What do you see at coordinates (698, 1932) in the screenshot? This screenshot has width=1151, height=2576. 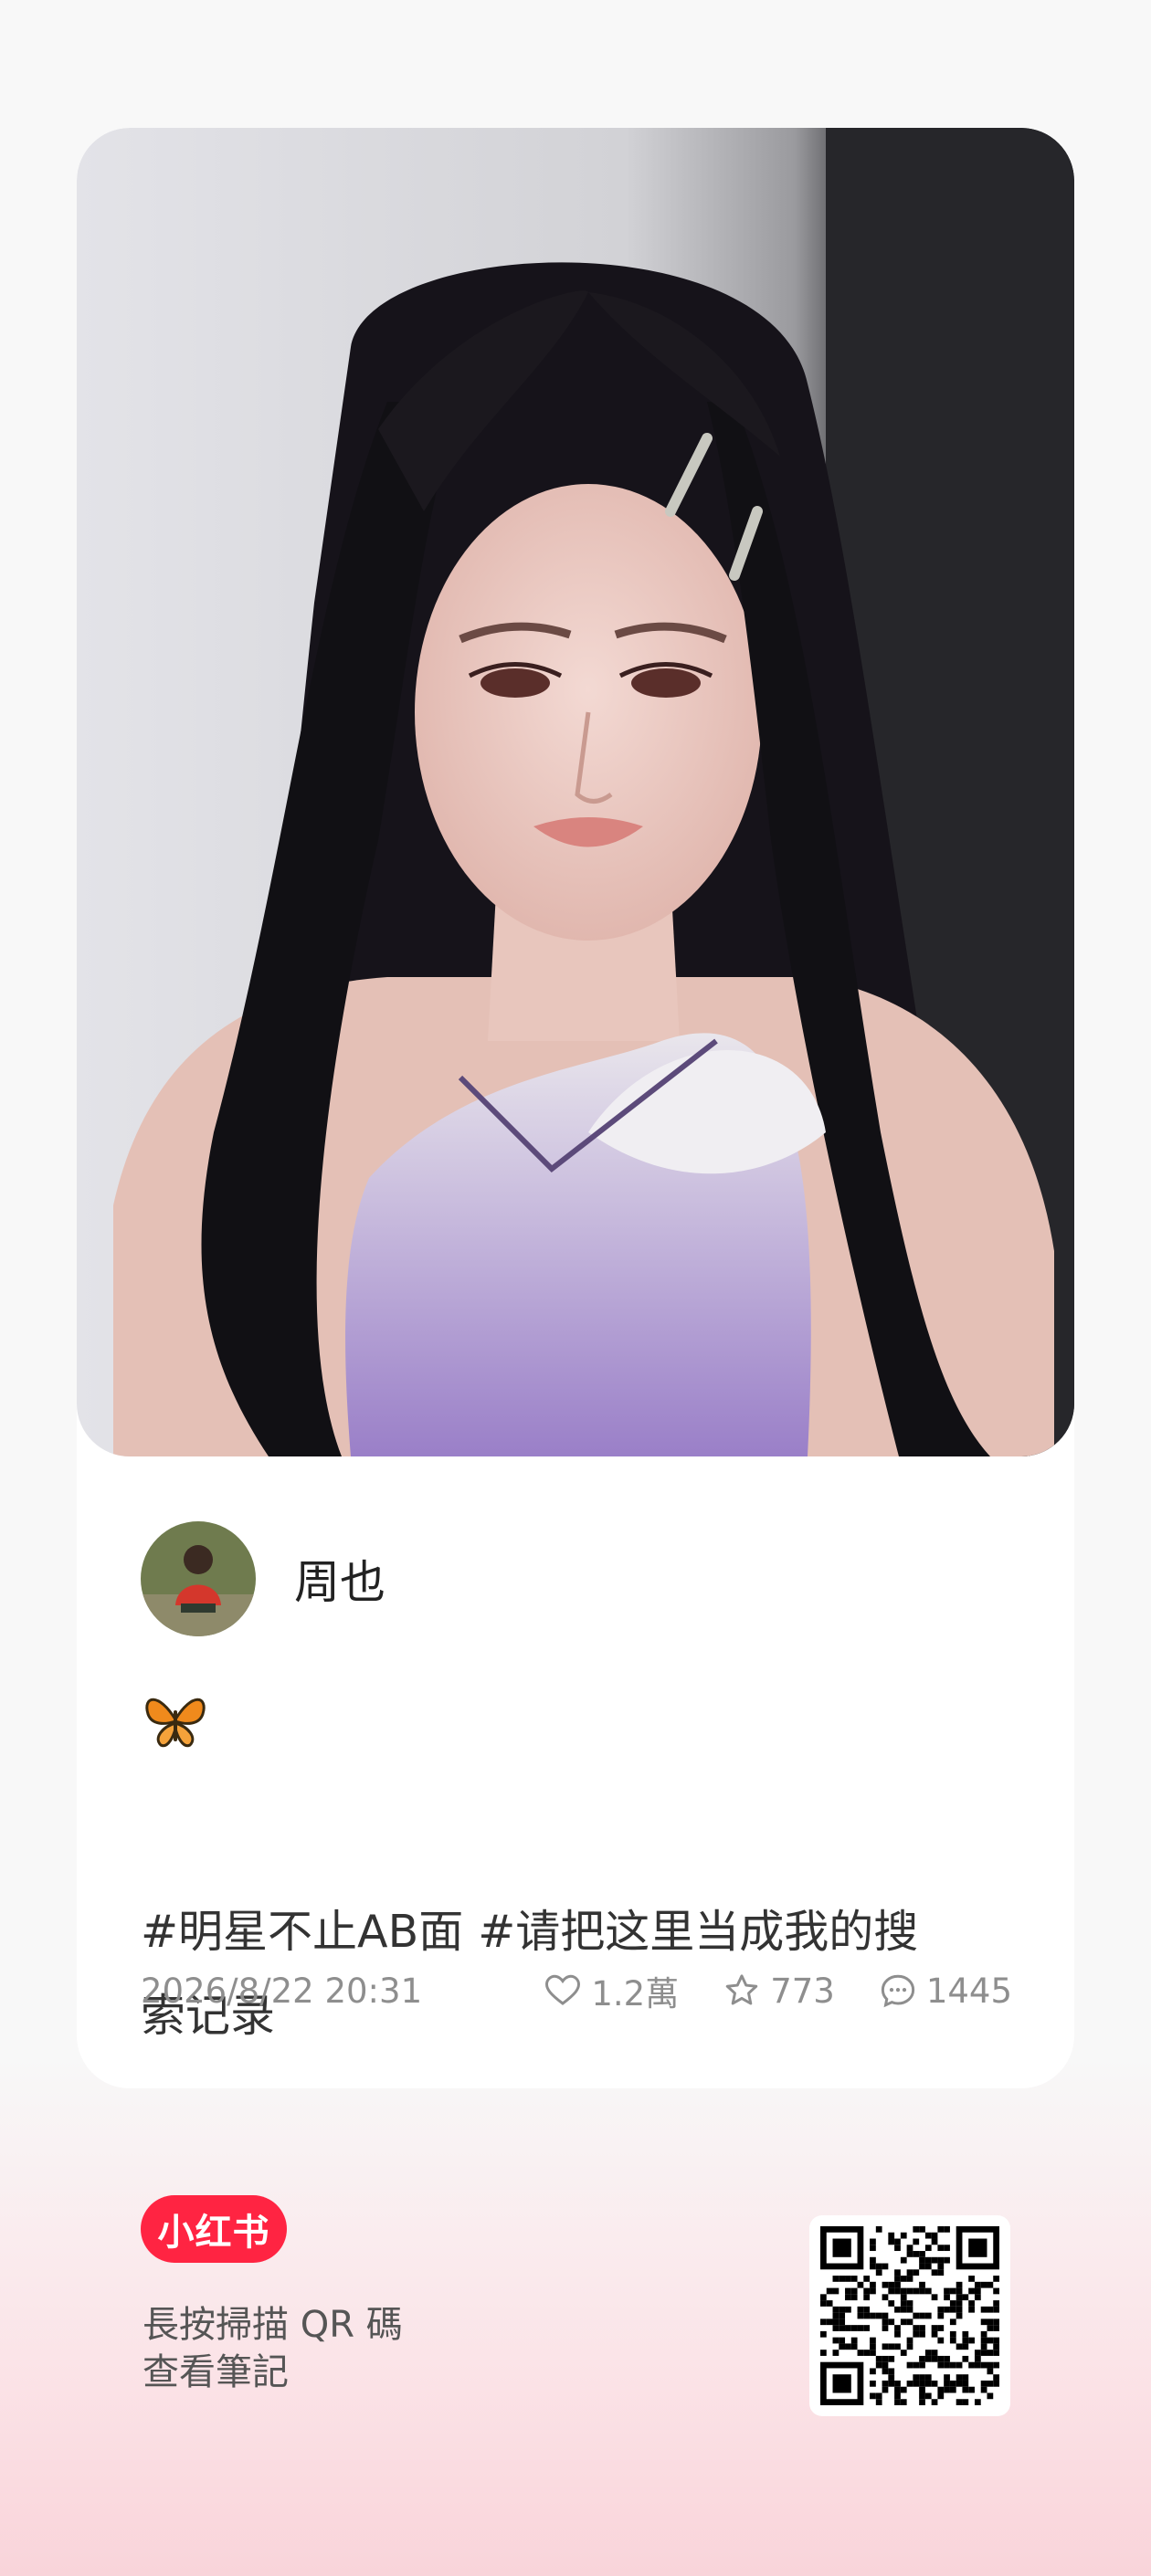 I see `hashtag-link: #请把这里当成我的搜` at bounding box center [698, 1932].